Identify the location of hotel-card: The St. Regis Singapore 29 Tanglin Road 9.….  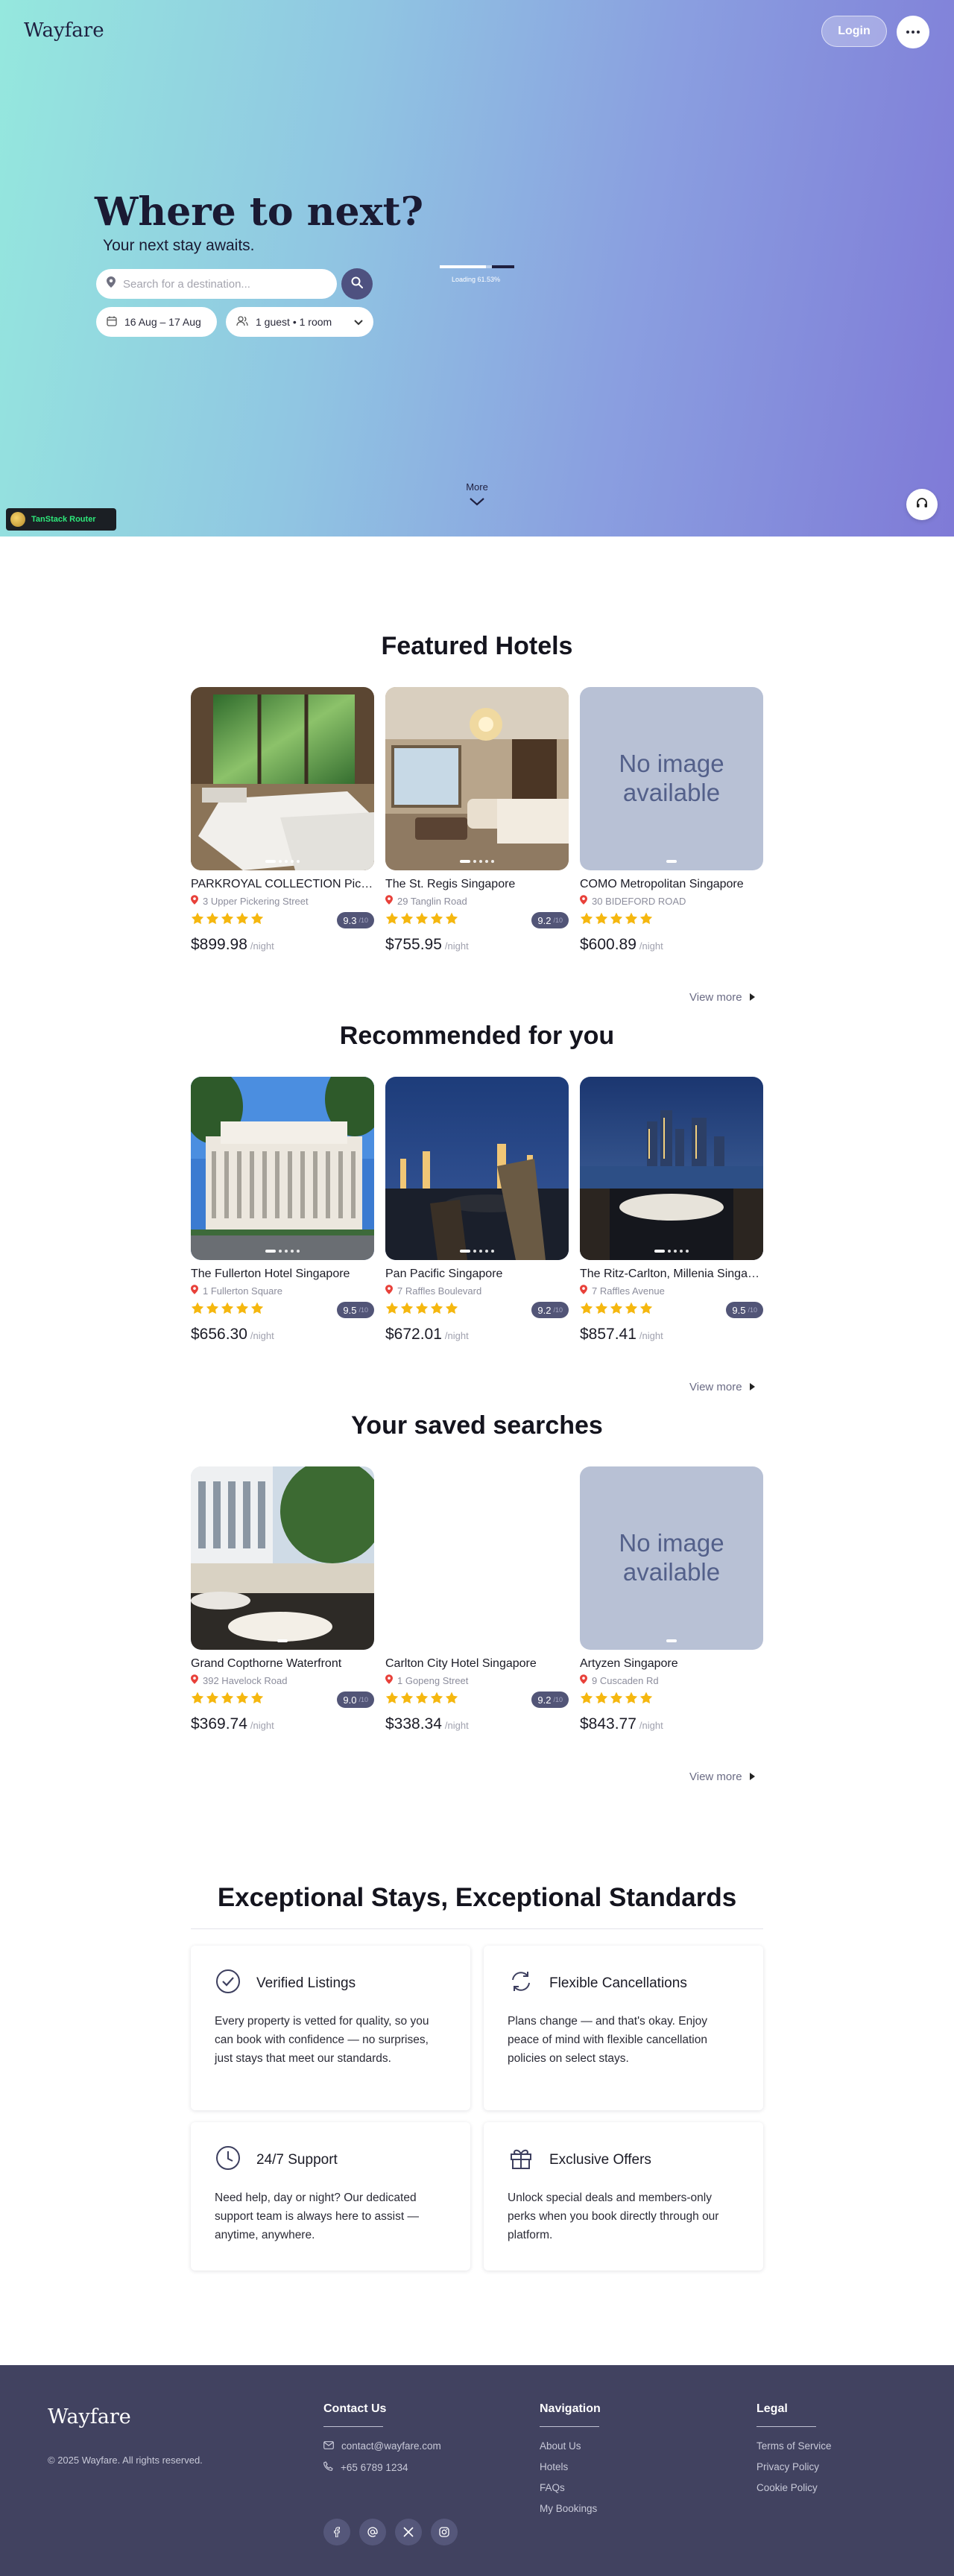
(477, 820).